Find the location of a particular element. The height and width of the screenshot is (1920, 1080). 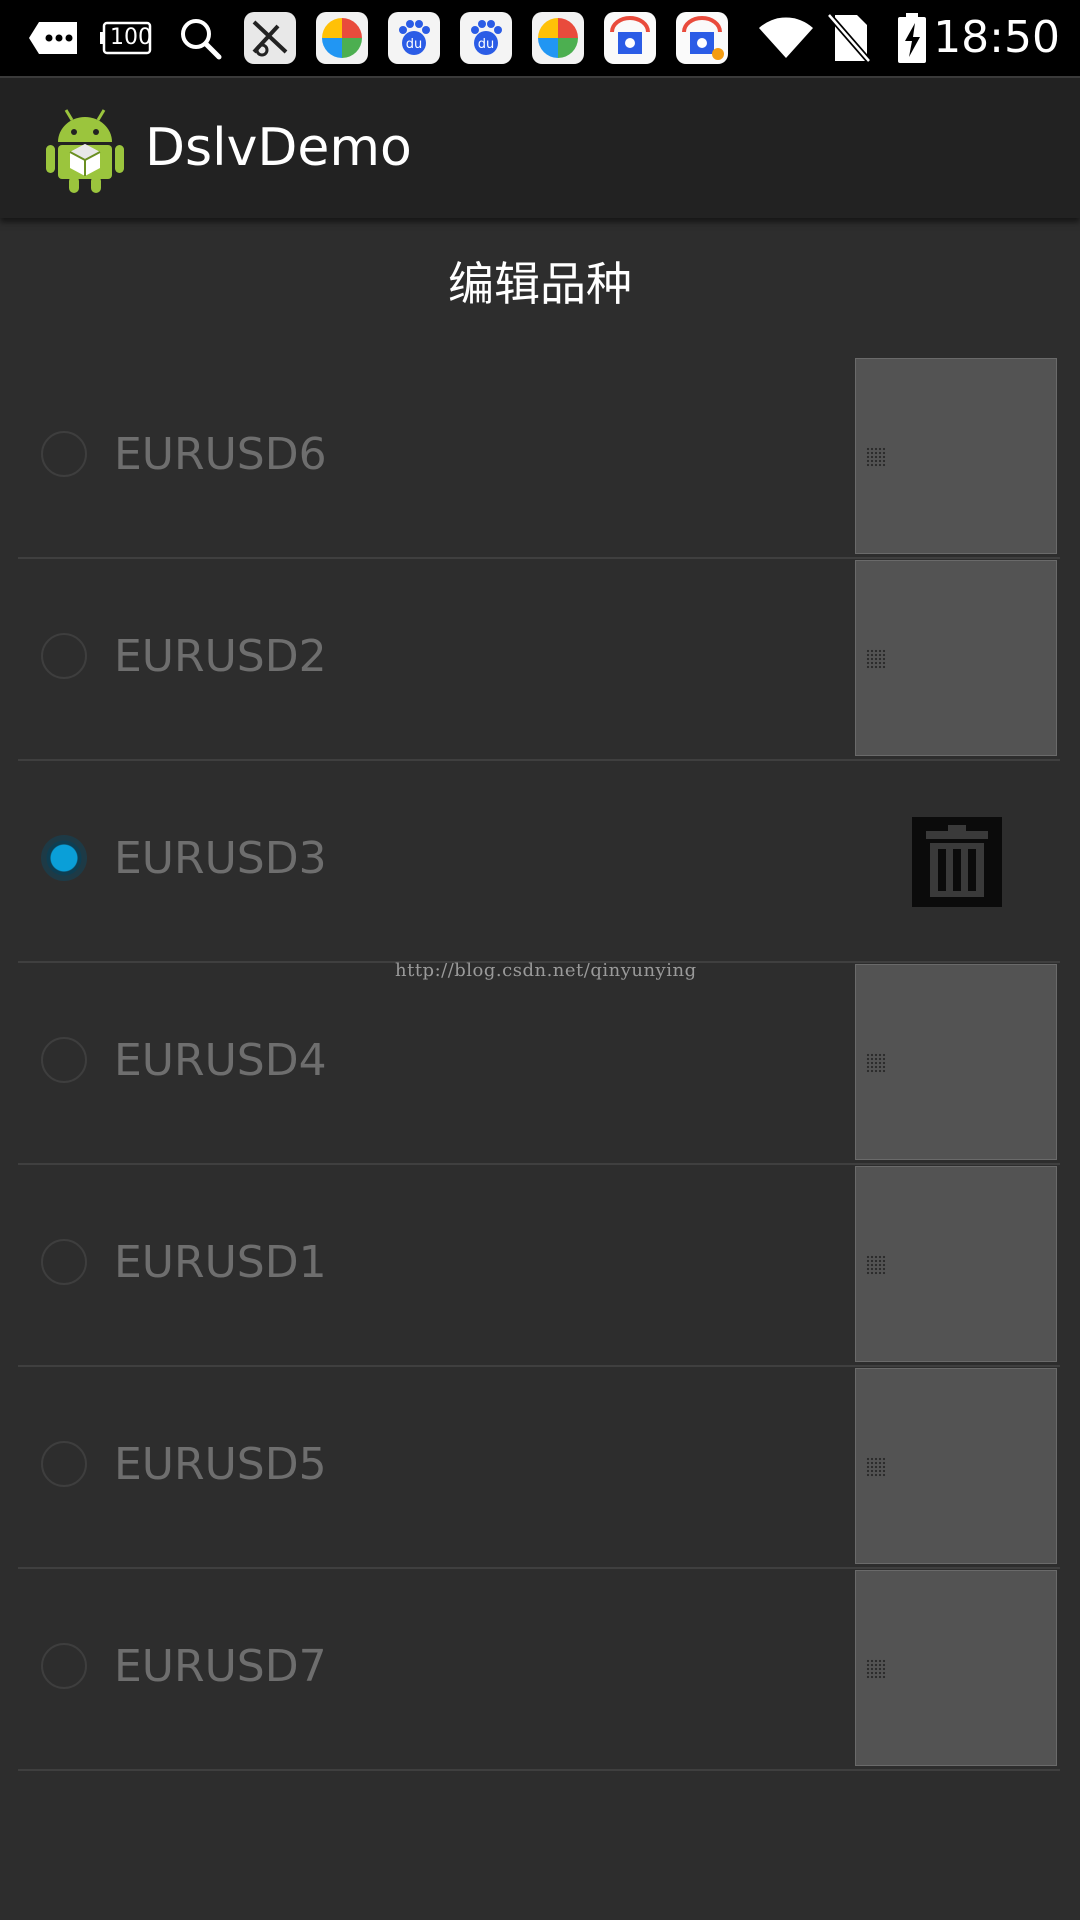

list-item: EURUSD3 is located at coordinates (539, 862).